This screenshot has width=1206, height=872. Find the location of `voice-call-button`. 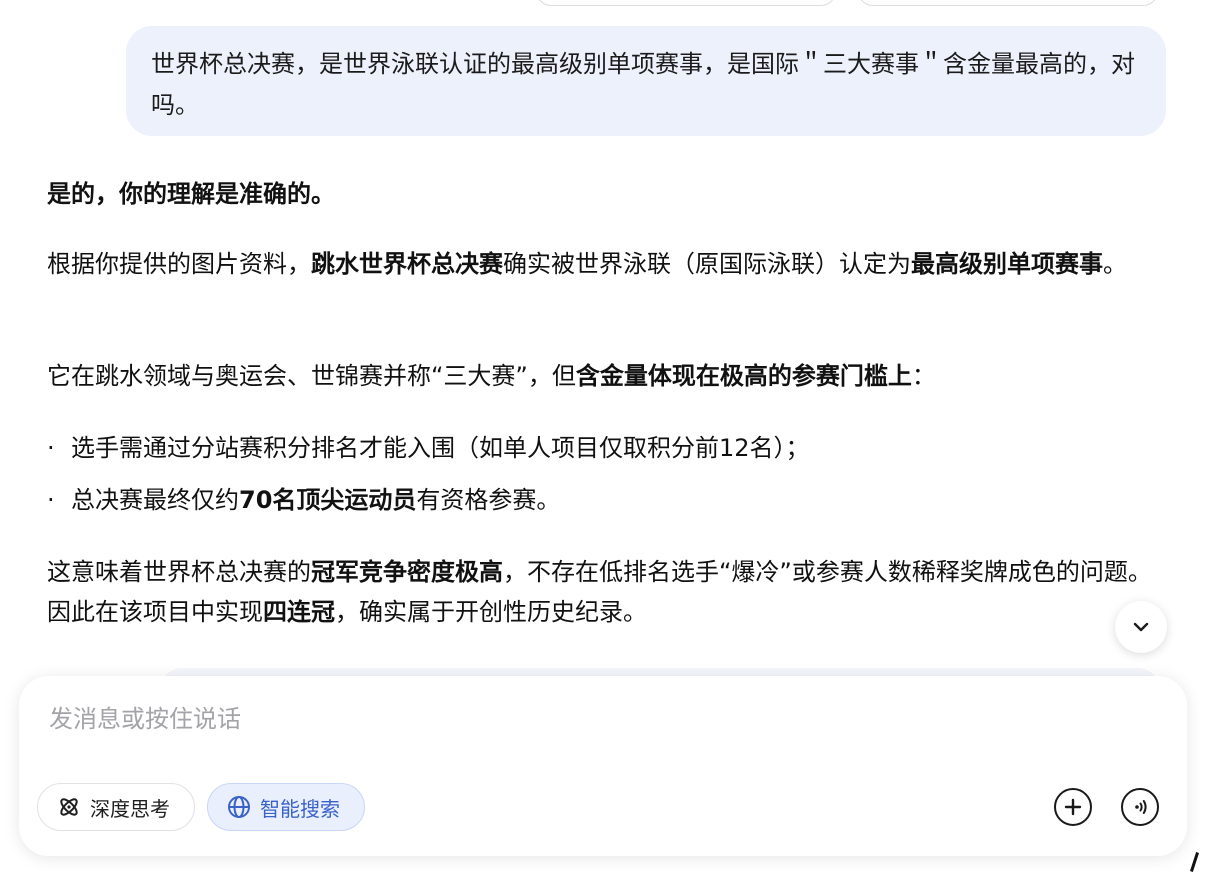

voice-call-button is located at coordinates (1140, 807).